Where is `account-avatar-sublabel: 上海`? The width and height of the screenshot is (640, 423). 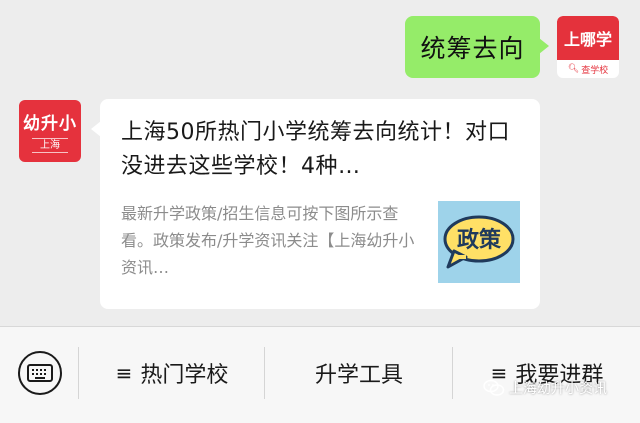
account-avatar-sublabel: 上海 is located at coordinates (50, 145).